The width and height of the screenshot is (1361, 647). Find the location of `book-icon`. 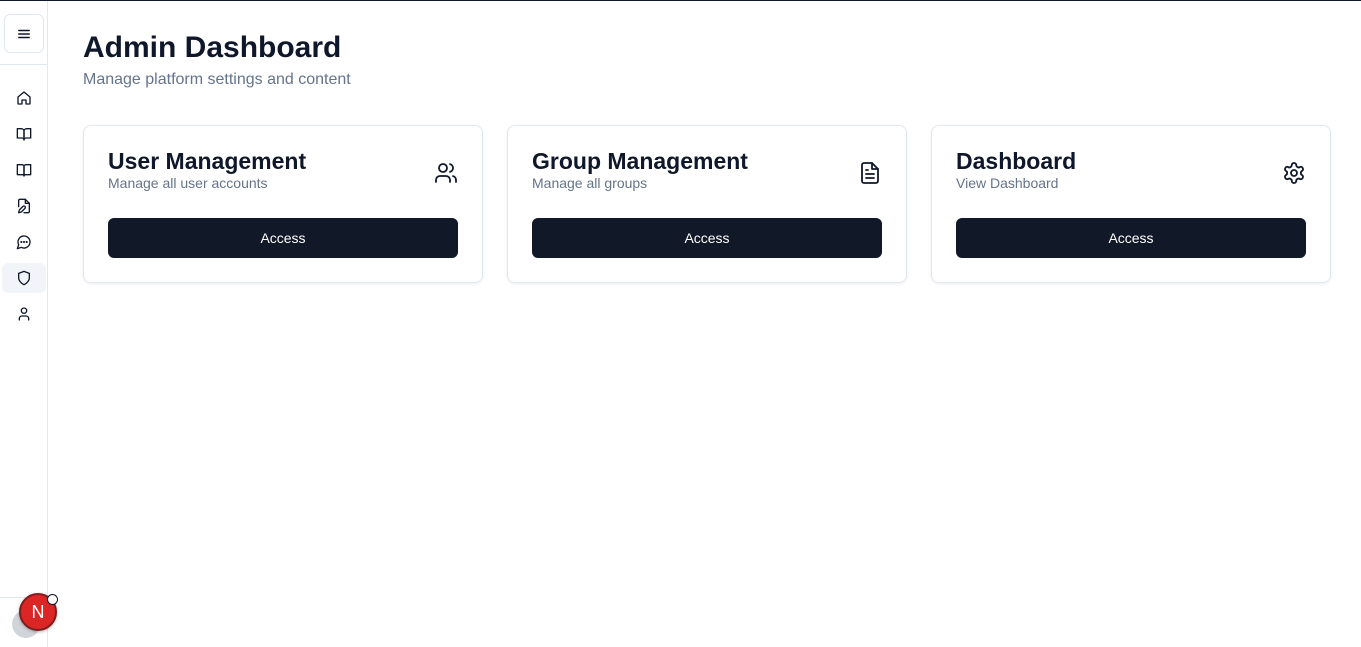

book-icon is located at coordinates (24, 170).